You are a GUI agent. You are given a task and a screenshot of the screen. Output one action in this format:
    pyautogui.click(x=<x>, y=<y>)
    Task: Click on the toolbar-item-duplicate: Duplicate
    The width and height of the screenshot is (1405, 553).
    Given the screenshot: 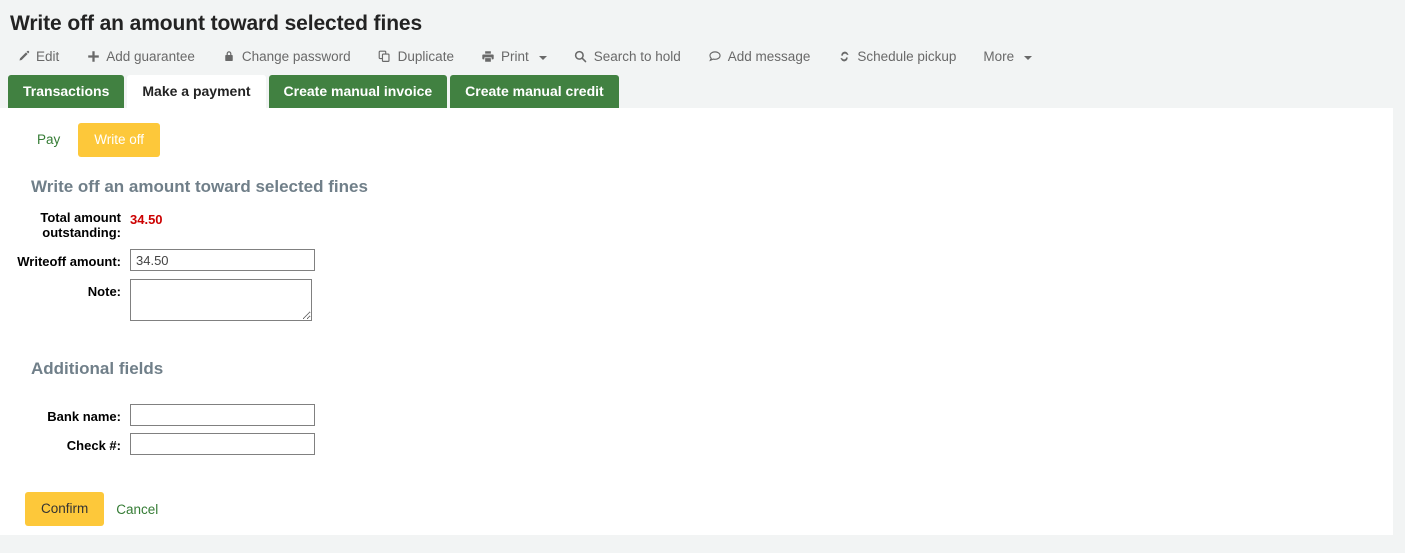 What is the action you would take?
    pyautogui.click(x=423, y=56)
    